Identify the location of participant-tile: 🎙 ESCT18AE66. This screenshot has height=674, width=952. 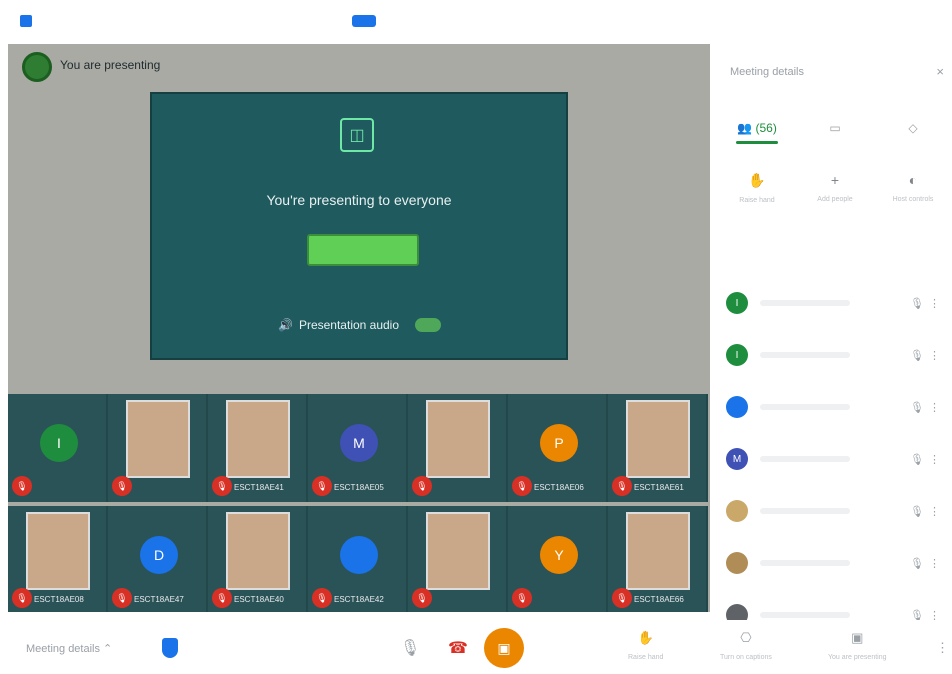
(658, 559).